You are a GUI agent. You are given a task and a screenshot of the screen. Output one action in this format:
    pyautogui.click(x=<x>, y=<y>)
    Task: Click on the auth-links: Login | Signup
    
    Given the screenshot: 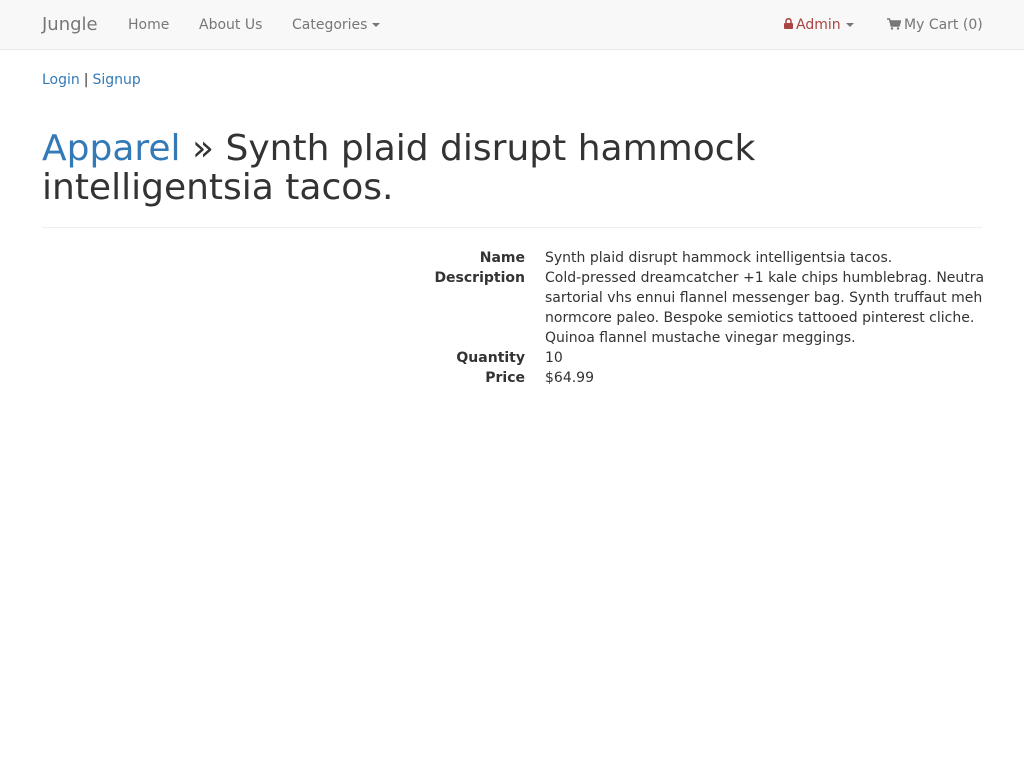 What is the action you would take?
    pyautogui.click(x=91, y=80)
    